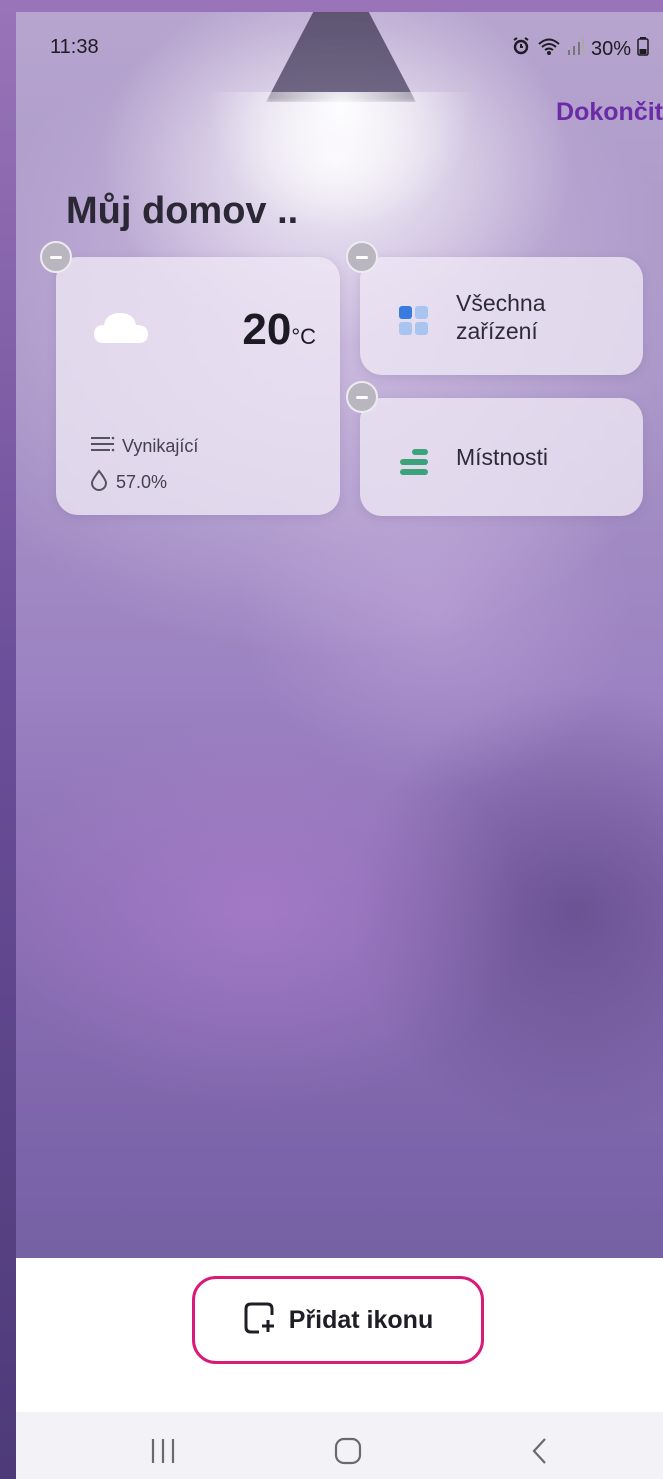 The height and width of the screenshot is (1479, 663). What do you see at coordinates (414, 323) in the screenshot?
I see `grid-icon` at bounding box center [414, 323].